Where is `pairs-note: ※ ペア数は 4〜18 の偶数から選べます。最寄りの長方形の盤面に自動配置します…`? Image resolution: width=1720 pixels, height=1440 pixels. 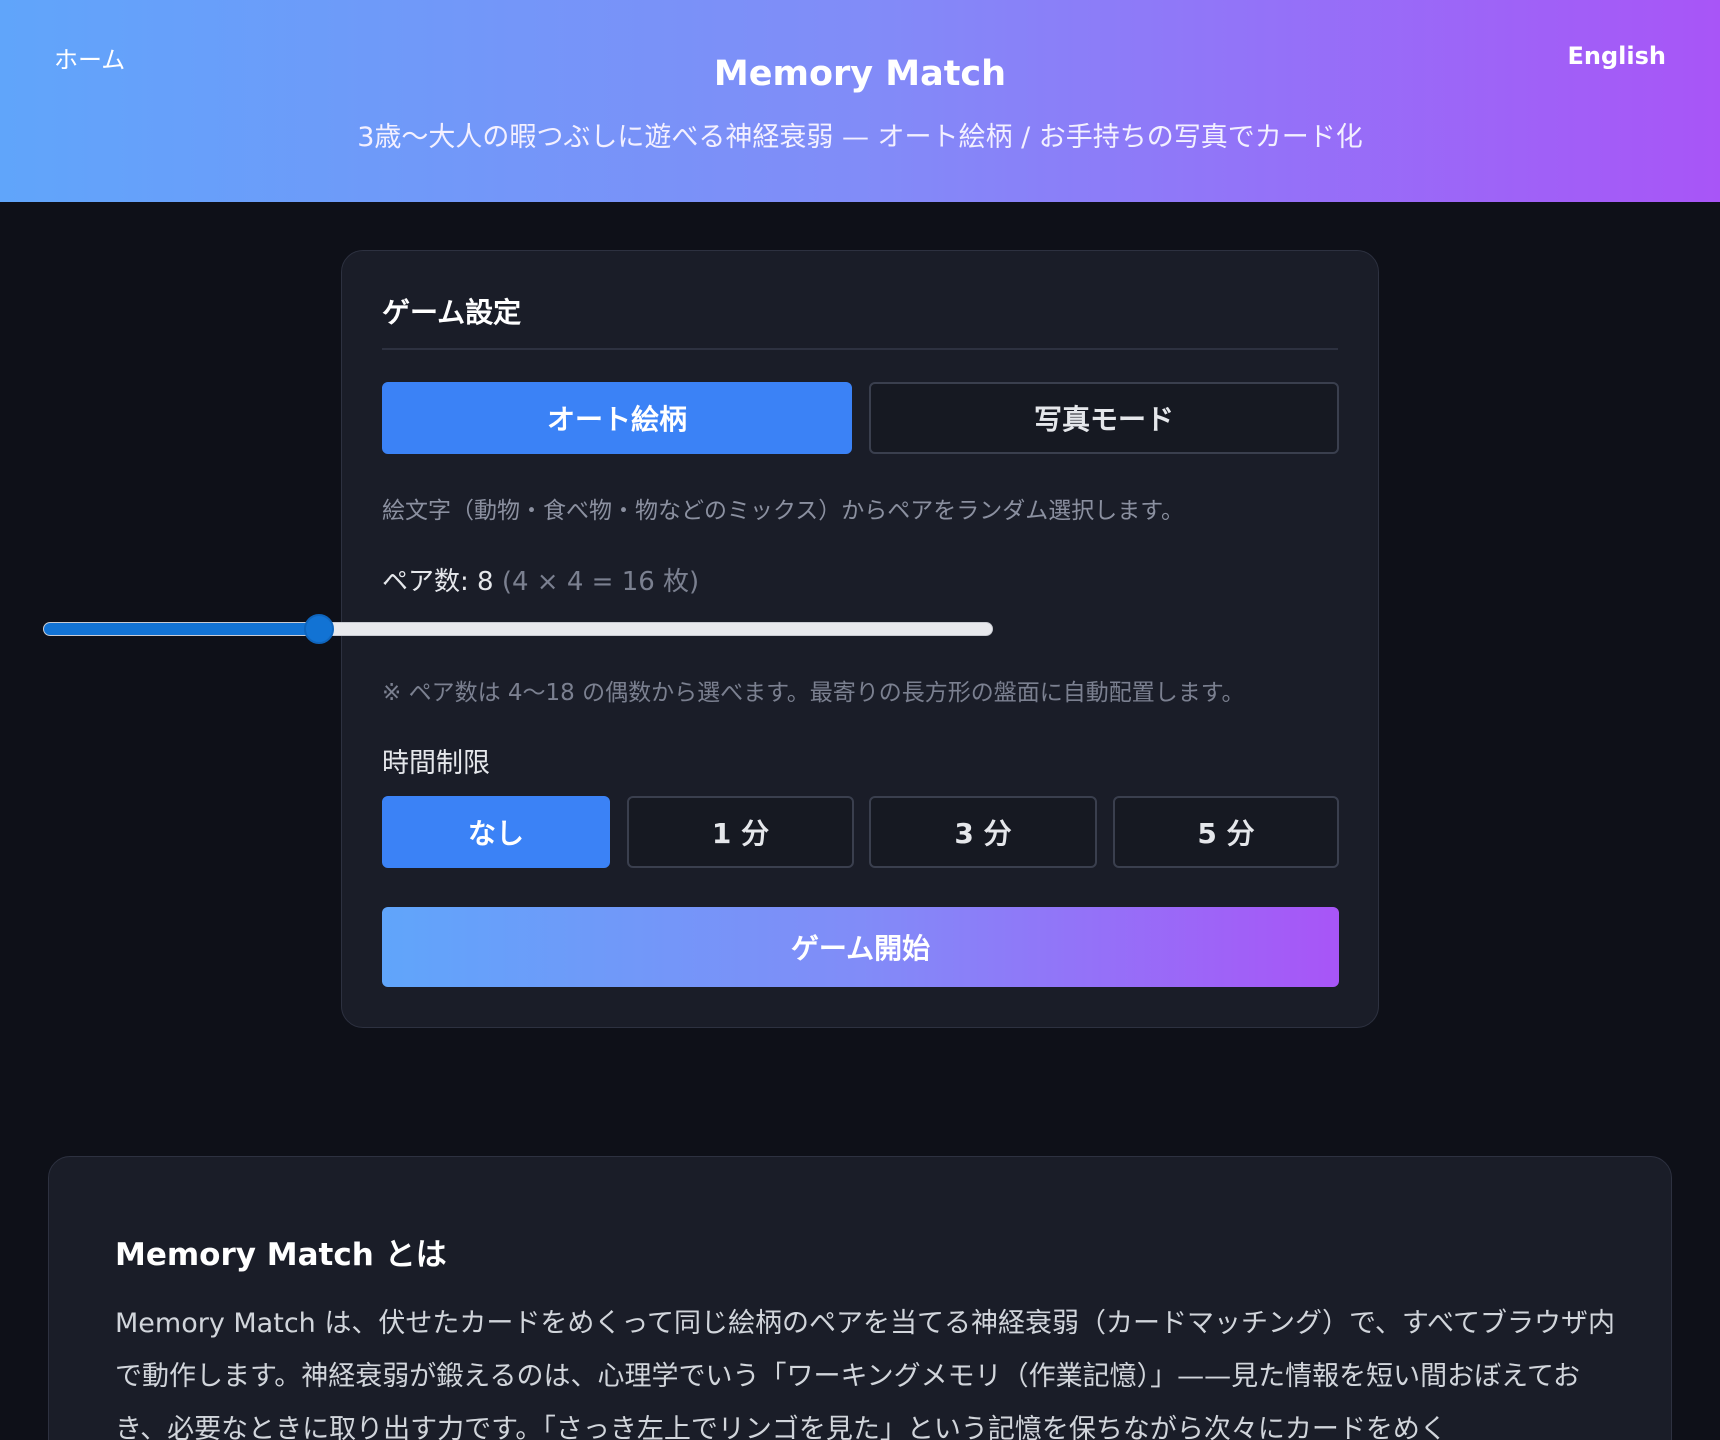
pairs-note: ※ ペア数は 4〜18 の偶数から選べます。最寄りの長方形の盤面に自動配置します… is located at coordinates (813, 693).